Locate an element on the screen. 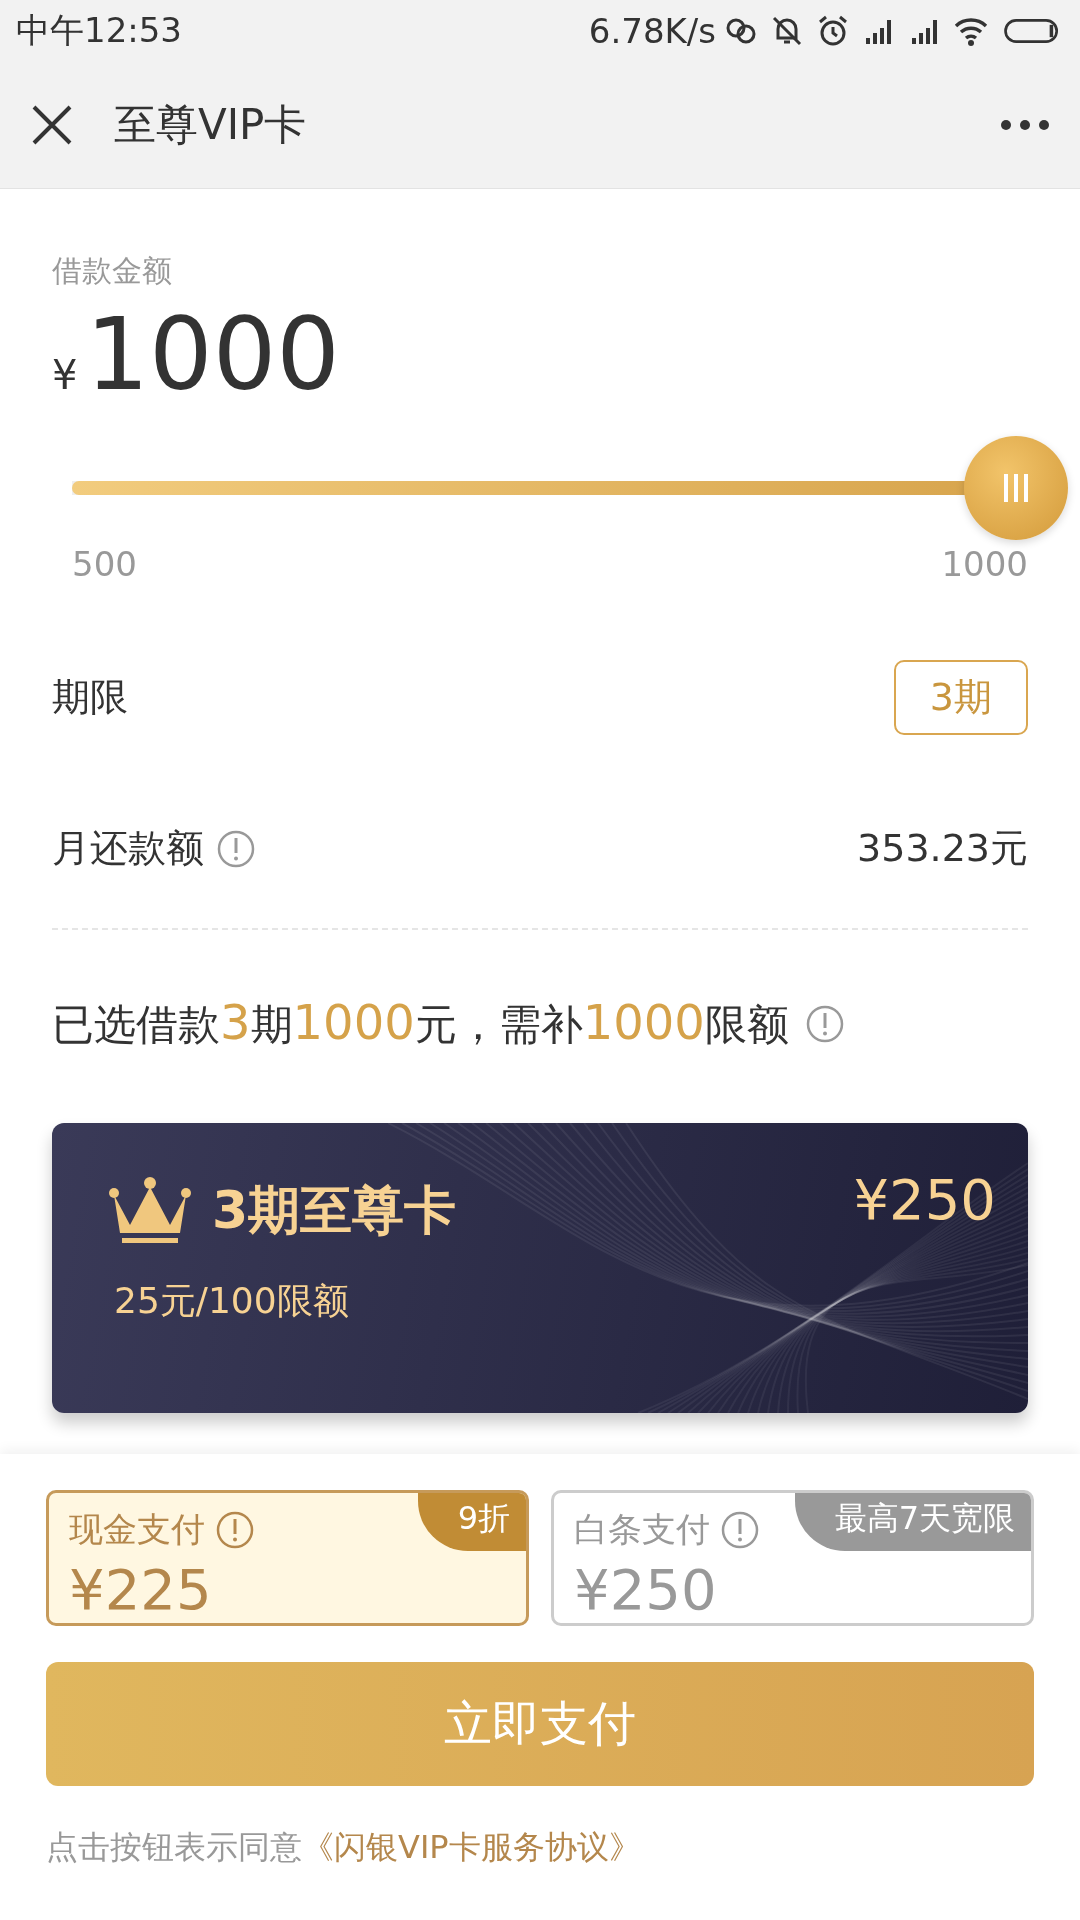 Image resolution: width=1080 pixels, height=1920 pixels. payment-option: 现金支付 ¥225 9折 is located at coordinates (287, 1558).